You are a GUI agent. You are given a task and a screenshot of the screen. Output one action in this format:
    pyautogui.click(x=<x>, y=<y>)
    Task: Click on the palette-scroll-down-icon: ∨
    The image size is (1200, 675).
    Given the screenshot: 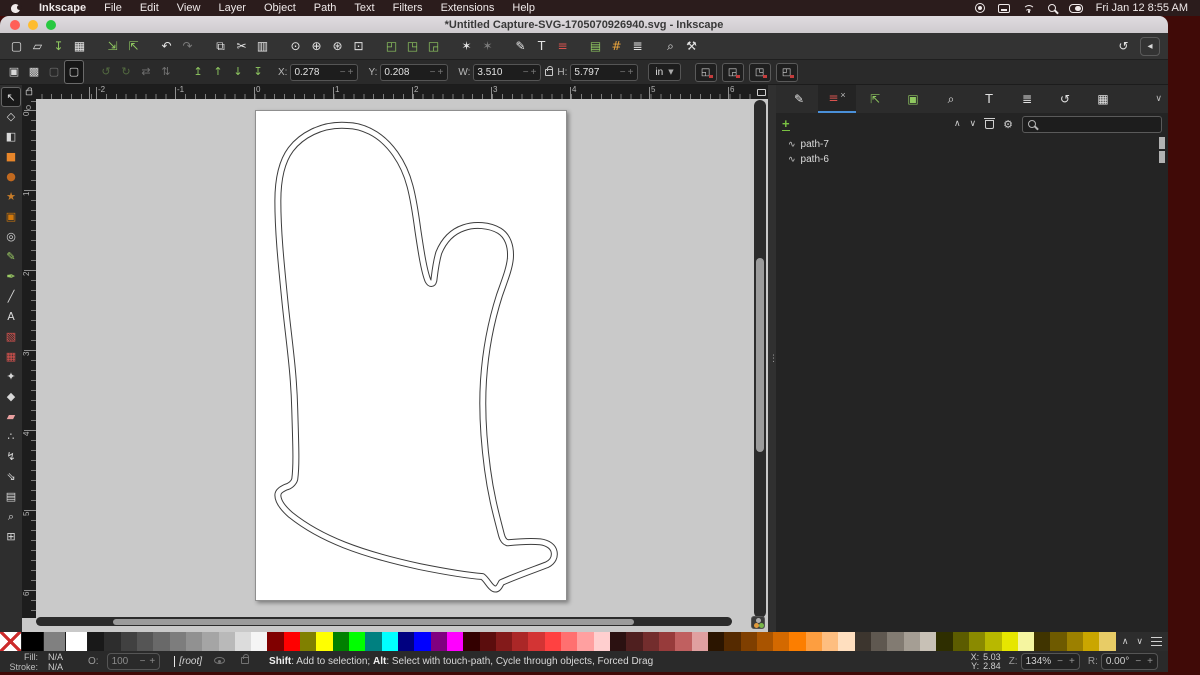 What is the action you would take?
    pyautogui.click(x=1139, y=642)
    